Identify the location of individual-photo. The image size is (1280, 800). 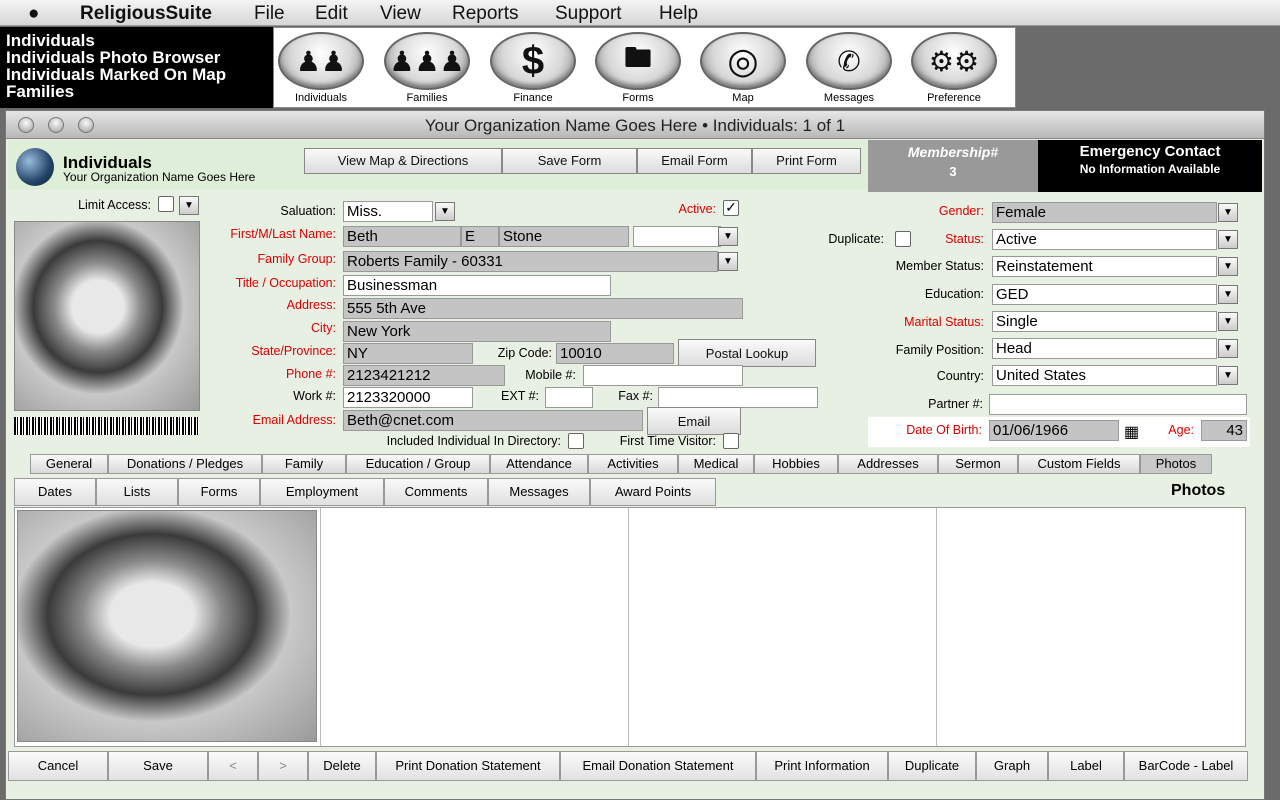
(107, 316).